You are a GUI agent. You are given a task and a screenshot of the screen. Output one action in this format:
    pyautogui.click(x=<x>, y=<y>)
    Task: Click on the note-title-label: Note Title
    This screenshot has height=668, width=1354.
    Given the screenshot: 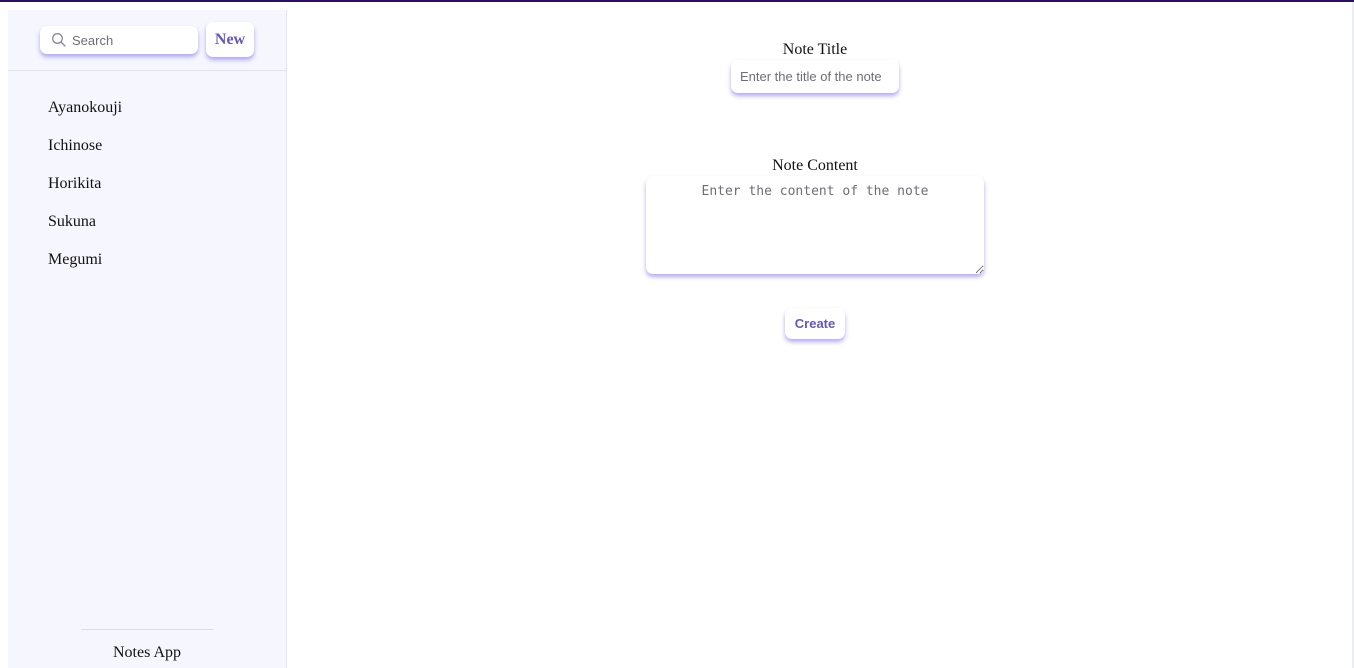 What is the action you would take?
    pyautogui.click(x=815, y=49)
    